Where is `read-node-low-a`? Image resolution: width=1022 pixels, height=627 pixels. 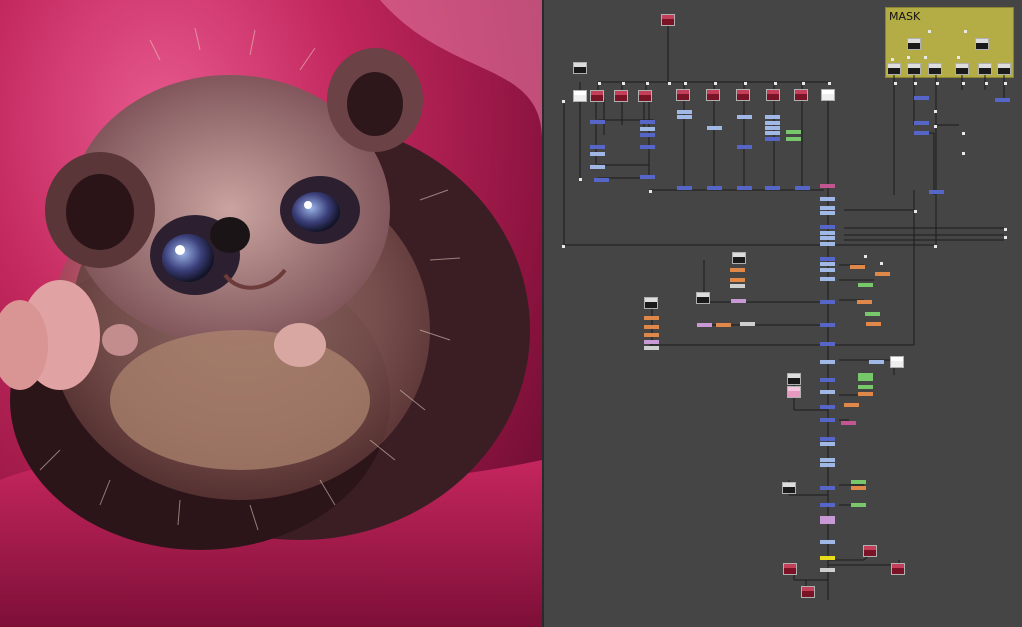 read-node-low-a is located at coordinates (794, 379).